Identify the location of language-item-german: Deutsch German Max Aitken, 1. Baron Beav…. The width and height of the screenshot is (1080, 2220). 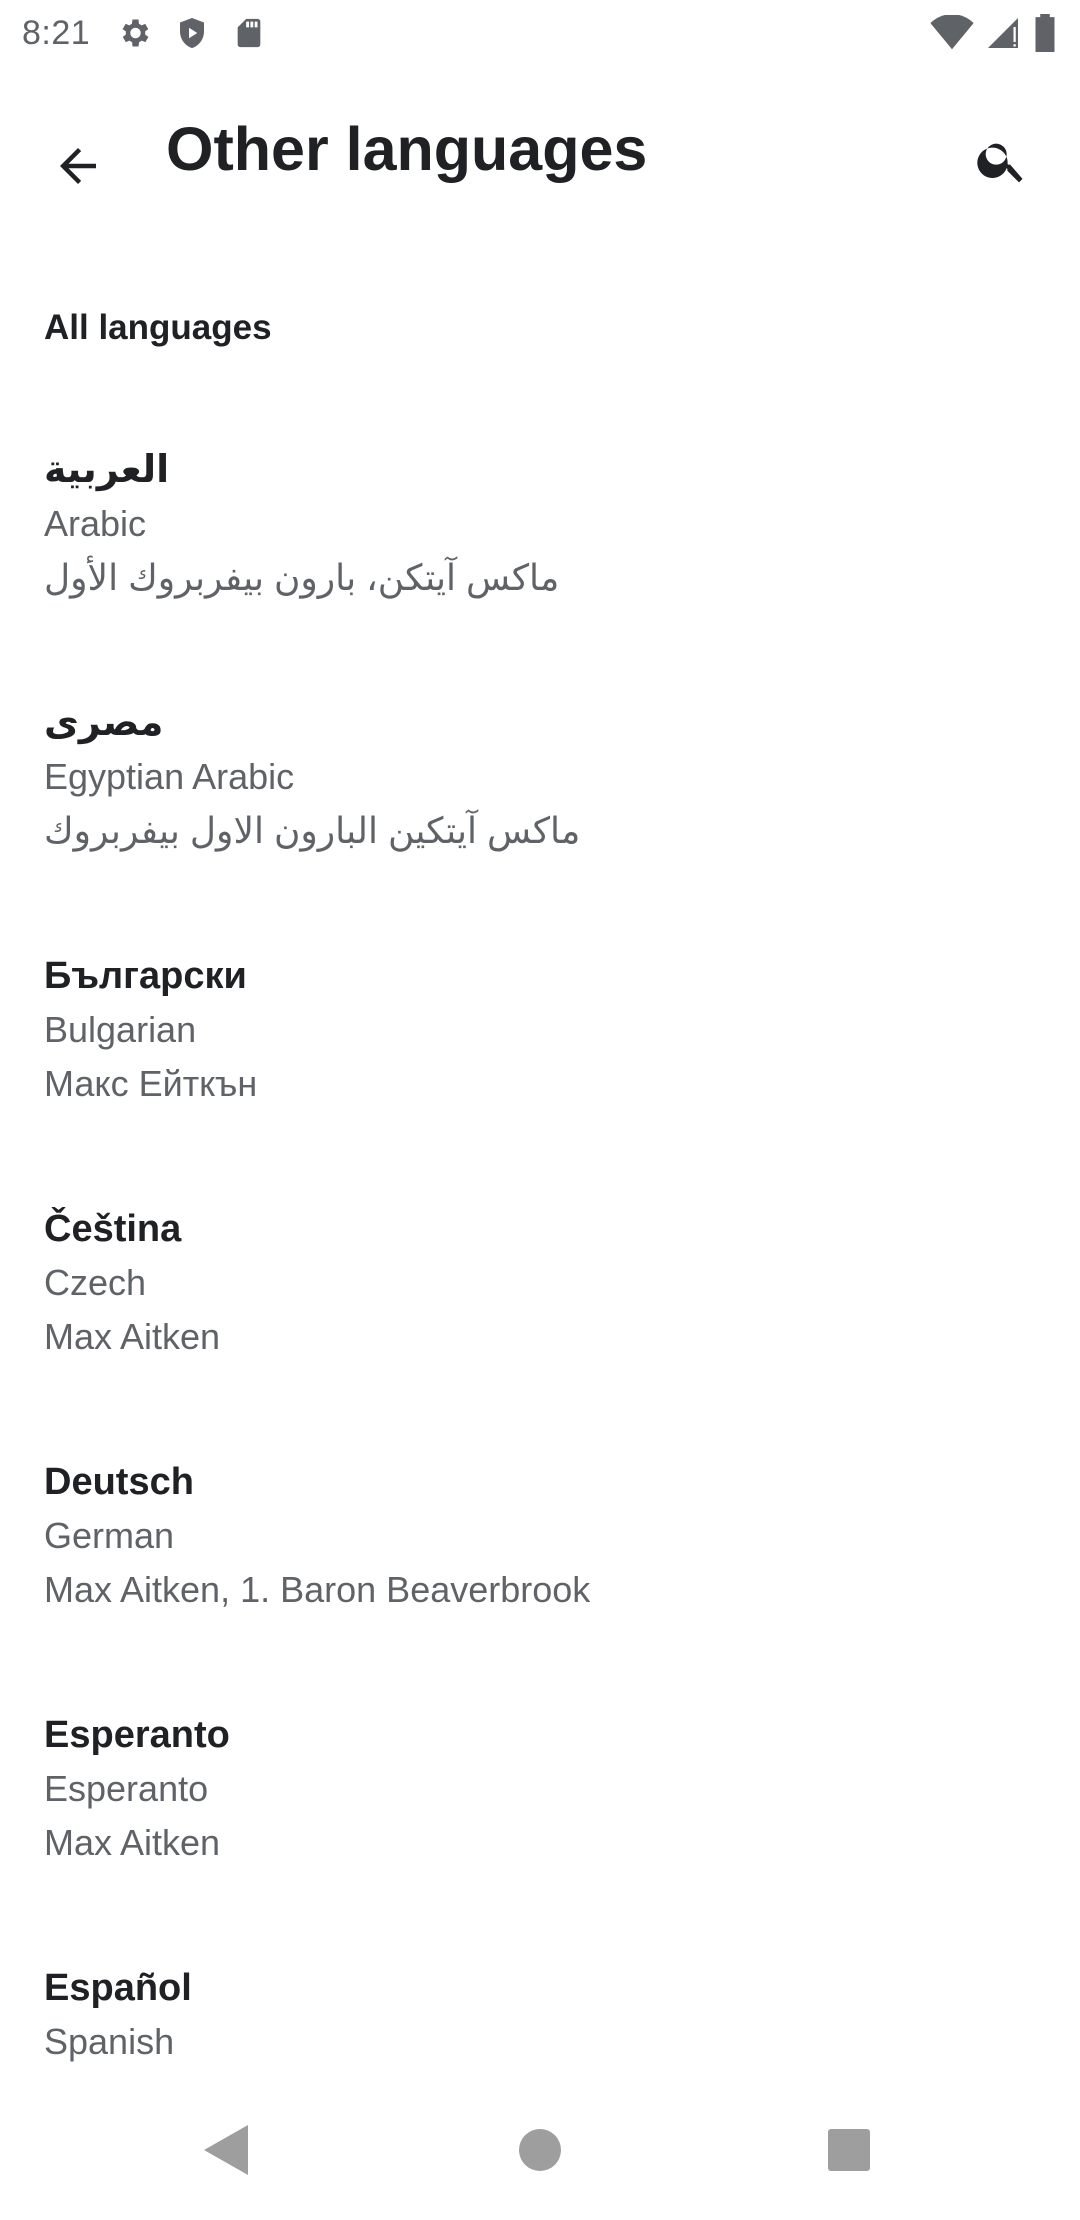
(540, 1543).